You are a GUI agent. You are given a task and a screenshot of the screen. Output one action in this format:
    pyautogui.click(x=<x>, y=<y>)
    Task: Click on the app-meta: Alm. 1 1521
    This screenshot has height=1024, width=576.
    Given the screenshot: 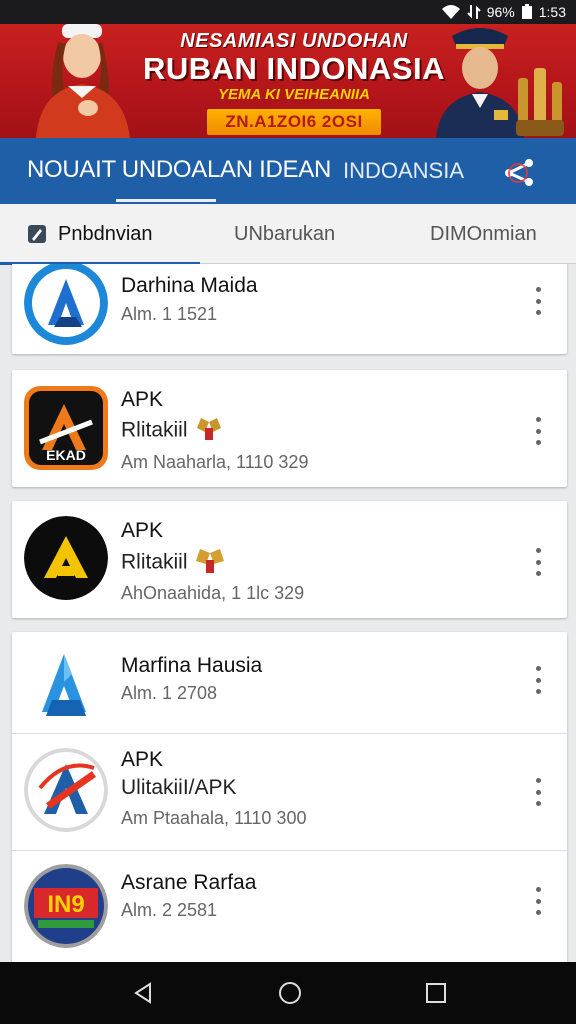 What is the action you would take?
    pyautogui.click(x=169, y=314)
    